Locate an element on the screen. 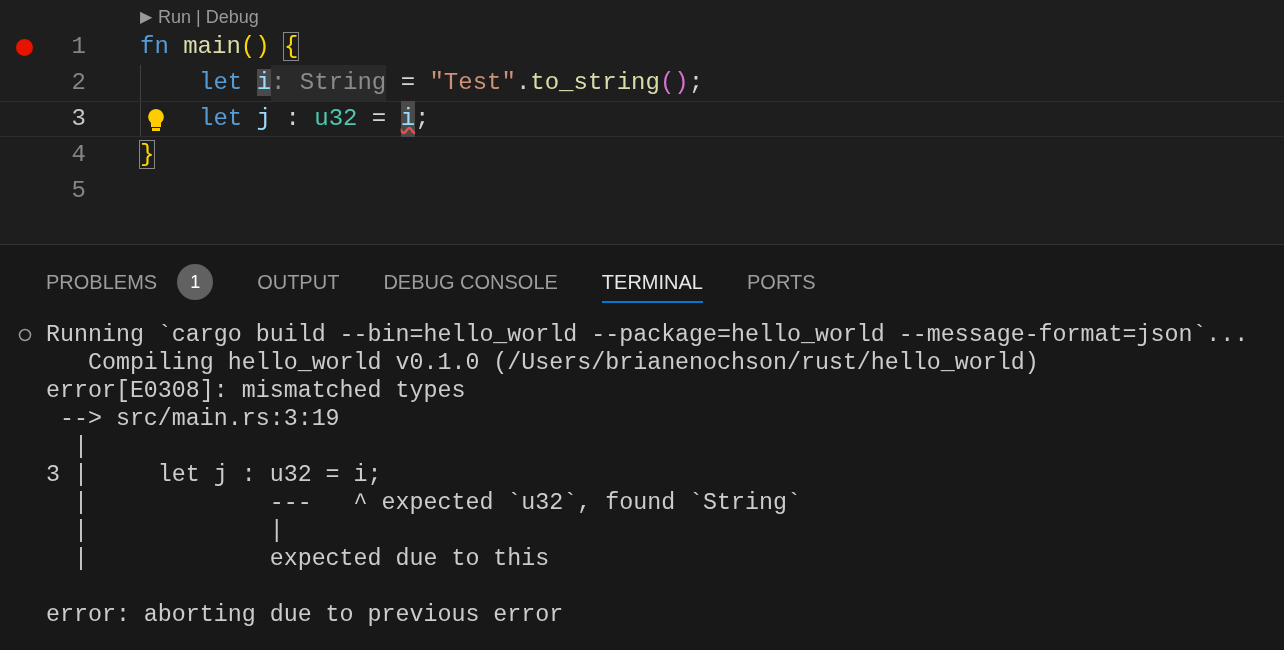  code-token: "Test" is located at coordinates (472, 83).